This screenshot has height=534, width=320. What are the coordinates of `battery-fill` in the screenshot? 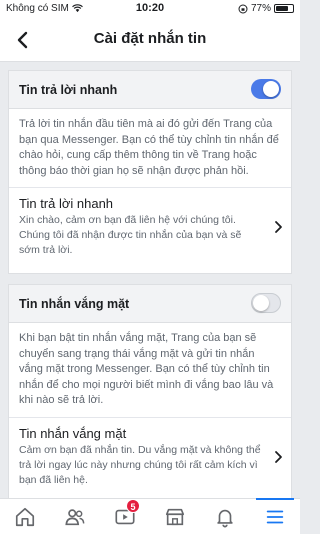 It's located at (282, 8).